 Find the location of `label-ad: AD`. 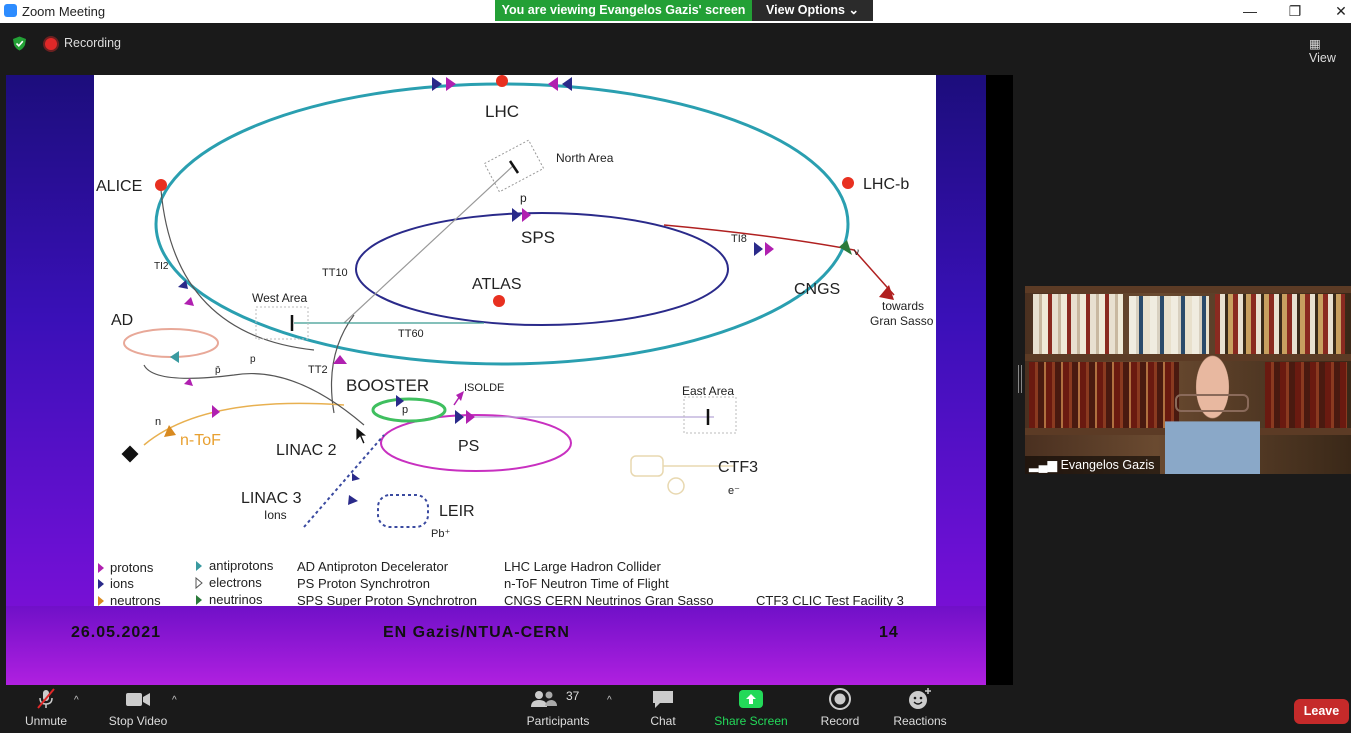

label-ad: AD is located at coordinates (122, 320).